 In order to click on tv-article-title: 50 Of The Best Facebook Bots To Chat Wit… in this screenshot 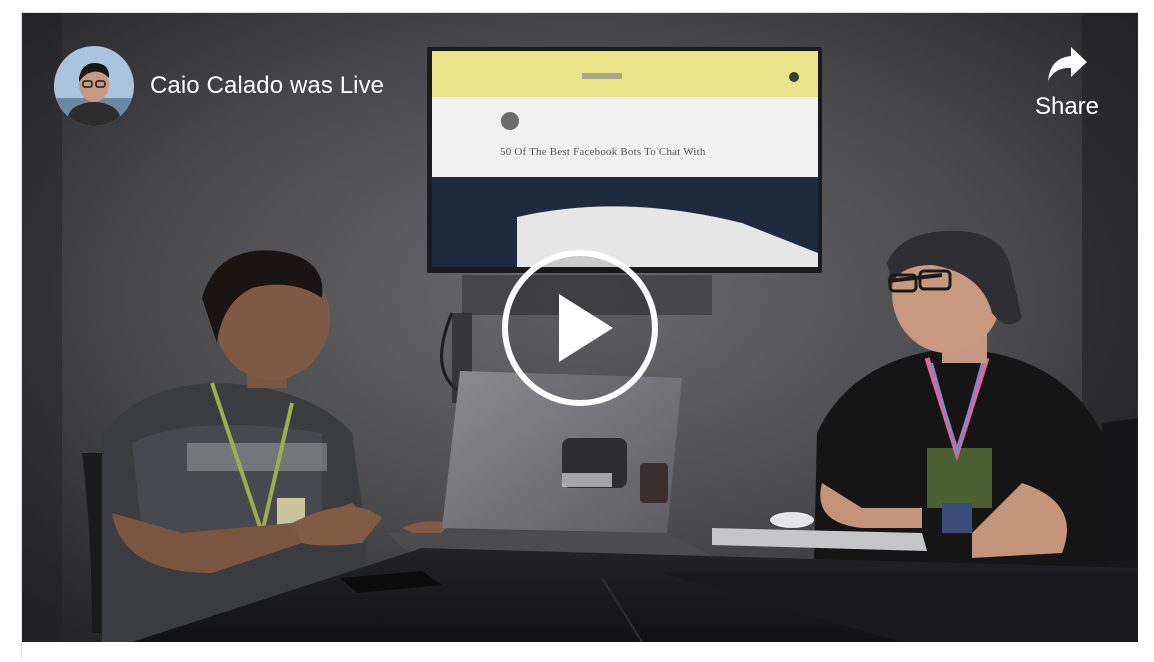, I will do `click(603, 152)`.